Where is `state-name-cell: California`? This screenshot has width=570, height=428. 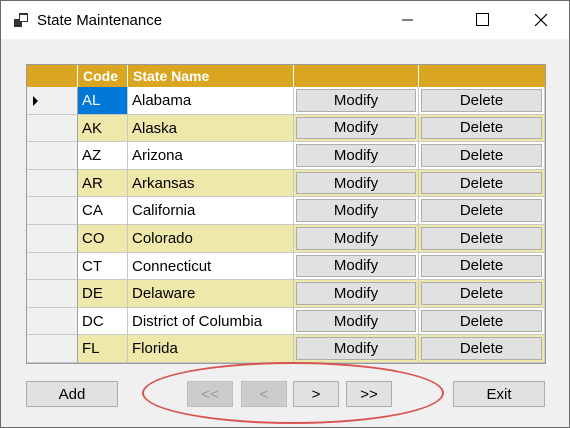
state-name-cell: California is located at coordinates (211, 211).